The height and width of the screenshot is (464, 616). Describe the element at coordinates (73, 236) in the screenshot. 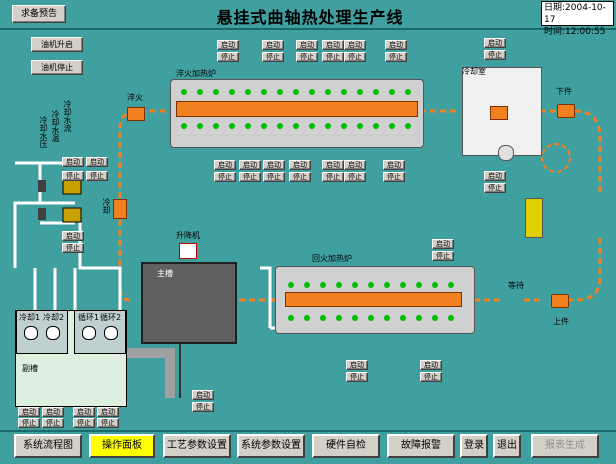

I see `pump3-start: 启动` at that location.